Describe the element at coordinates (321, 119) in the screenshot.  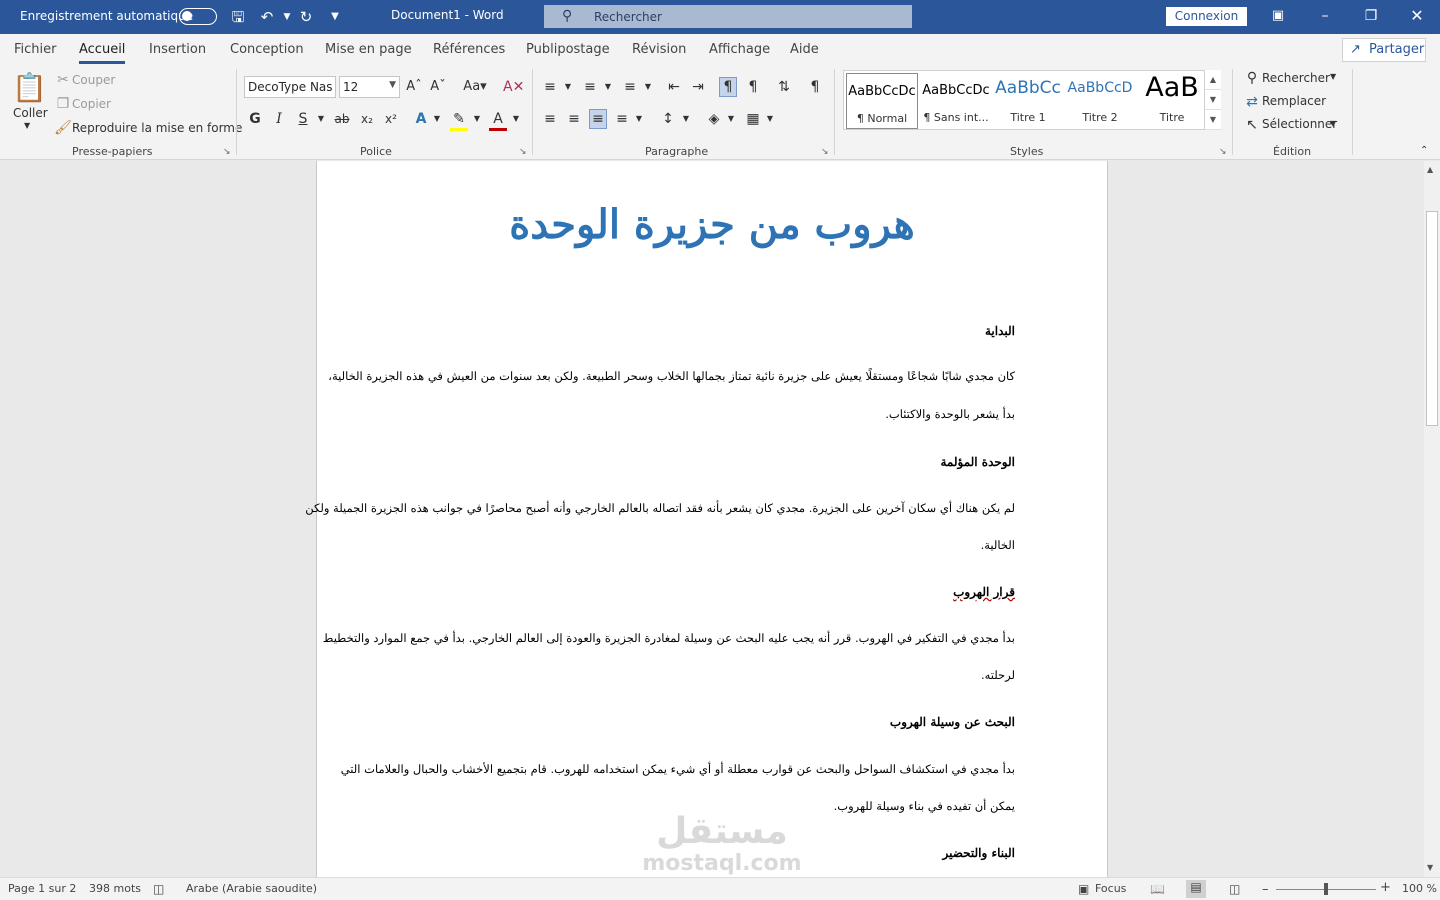
I see `underline-dropdown-icon: ▼` at that location.